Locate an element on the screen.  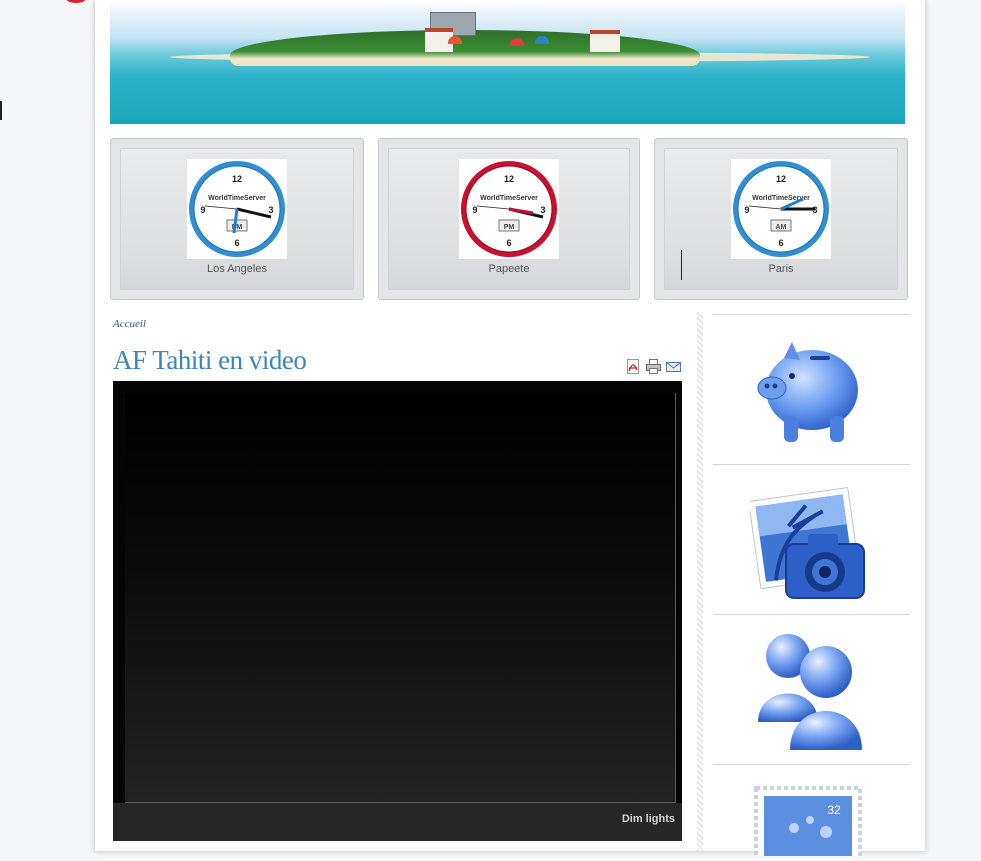
clock-city-label: Los Angeles is located at coordinates (237, 269).